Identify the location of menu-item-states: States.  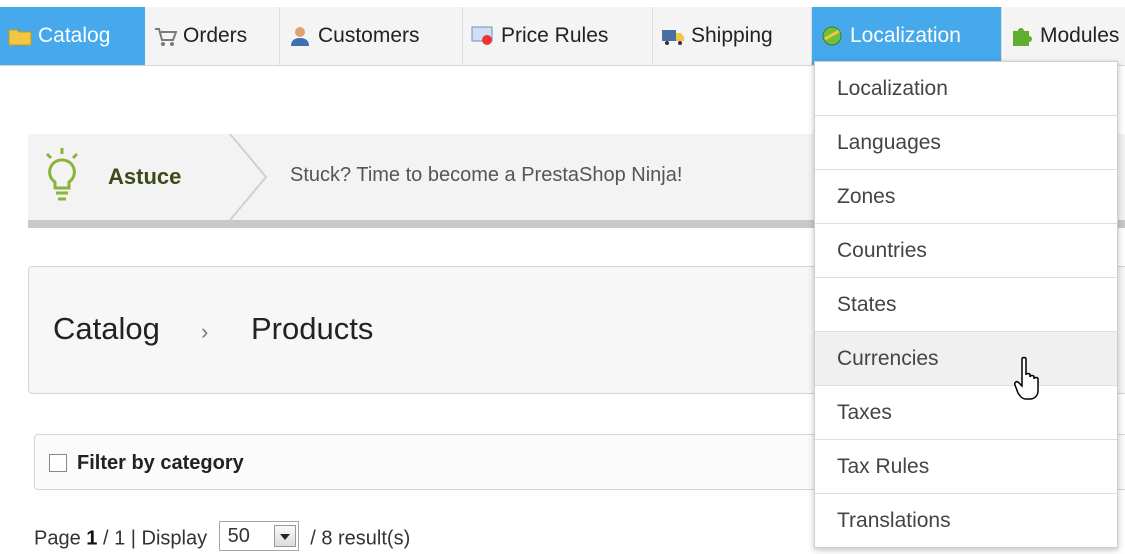
(966, 305).